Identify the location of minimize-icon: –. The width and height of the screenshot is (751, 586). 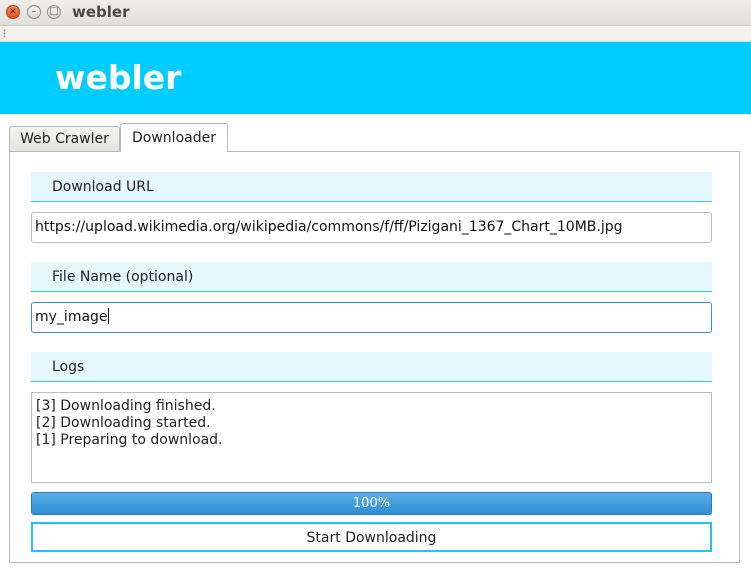
(34, 12).